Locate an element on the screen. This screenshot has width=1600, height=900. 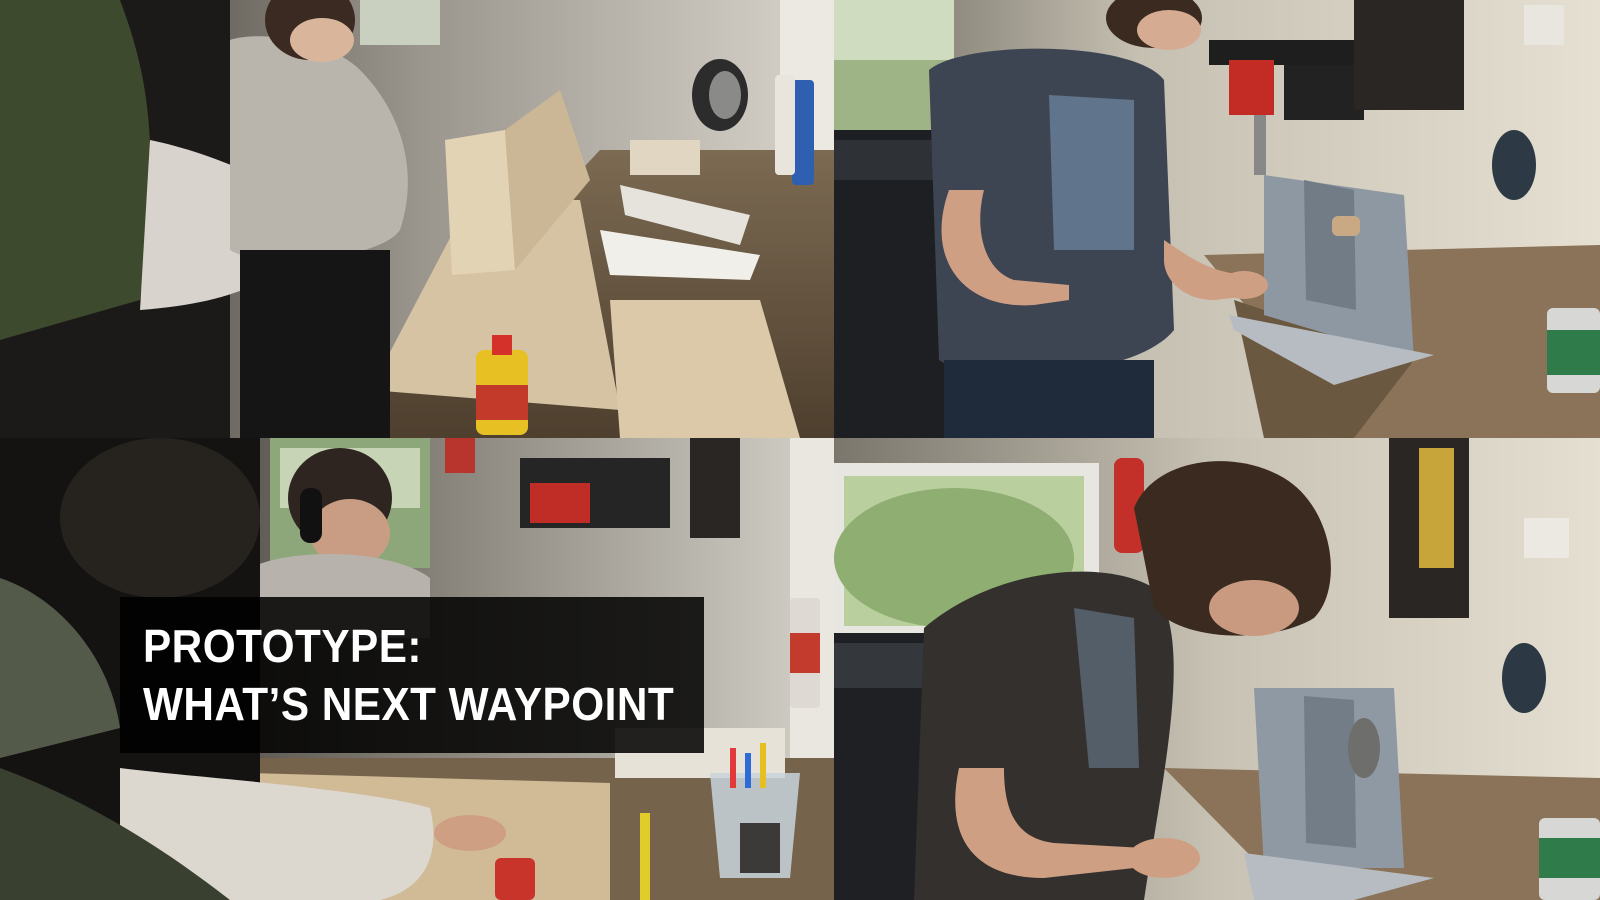
caption-line-2: WHAT’S NEXT WAYPOINT is located at coordinates (409, 704).